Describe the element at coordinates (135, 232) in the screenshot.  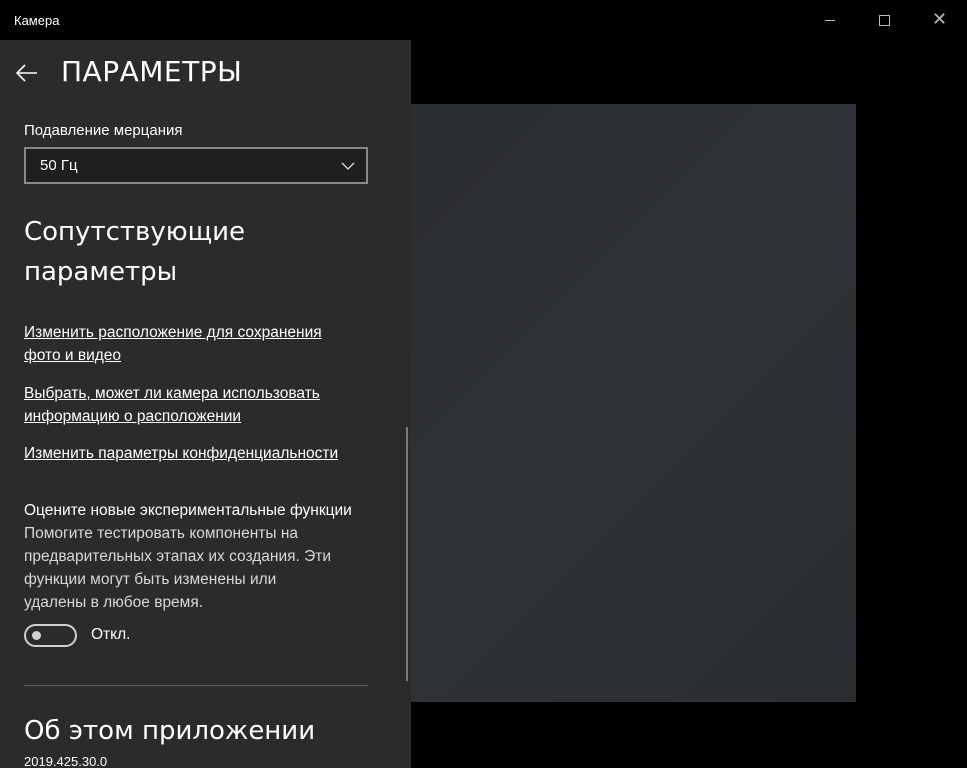
I see `related-title-line1: Сопутствующие` at that location.